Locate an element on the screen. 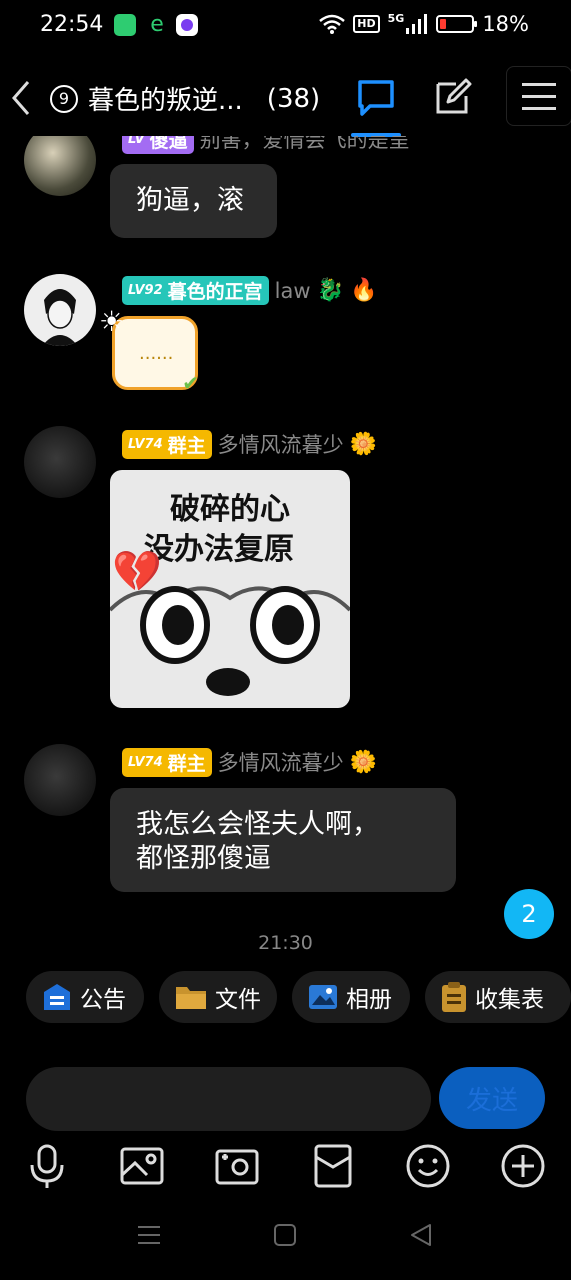 Image resolution: width=571 pixels, height=1280 pixels. shortcut-album: 相册 is located at coordinates (351, 997).